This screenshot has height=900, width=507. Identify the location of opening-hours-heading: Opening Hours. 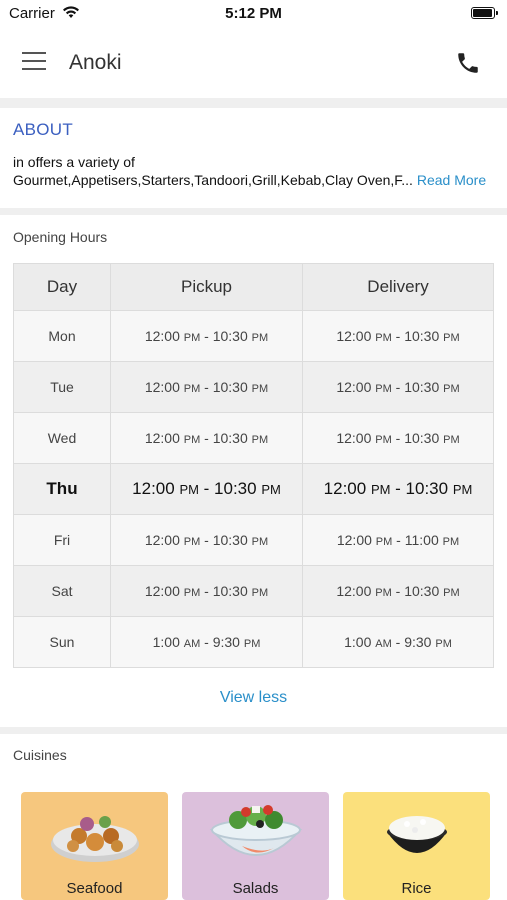
(60, 237).